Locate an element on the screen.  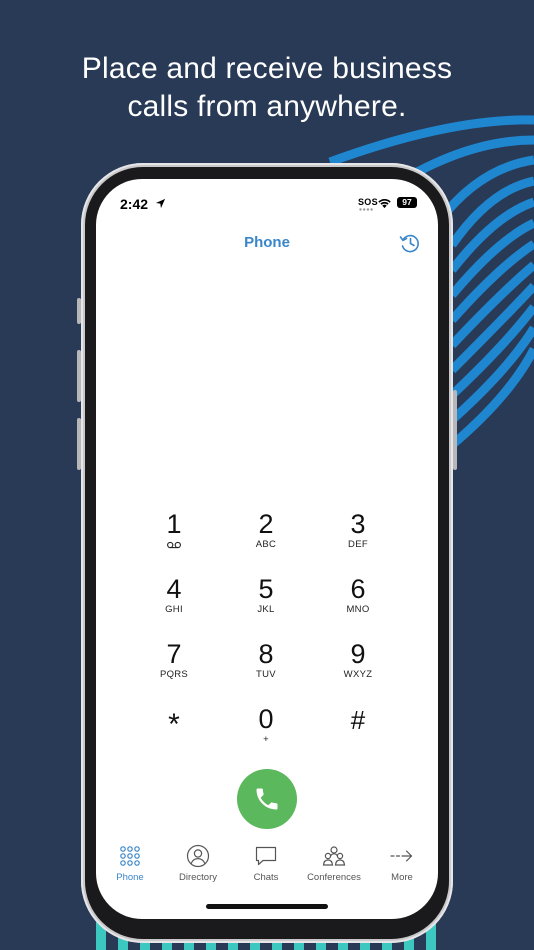
key-letters: + is located at coordinates (266, 739).